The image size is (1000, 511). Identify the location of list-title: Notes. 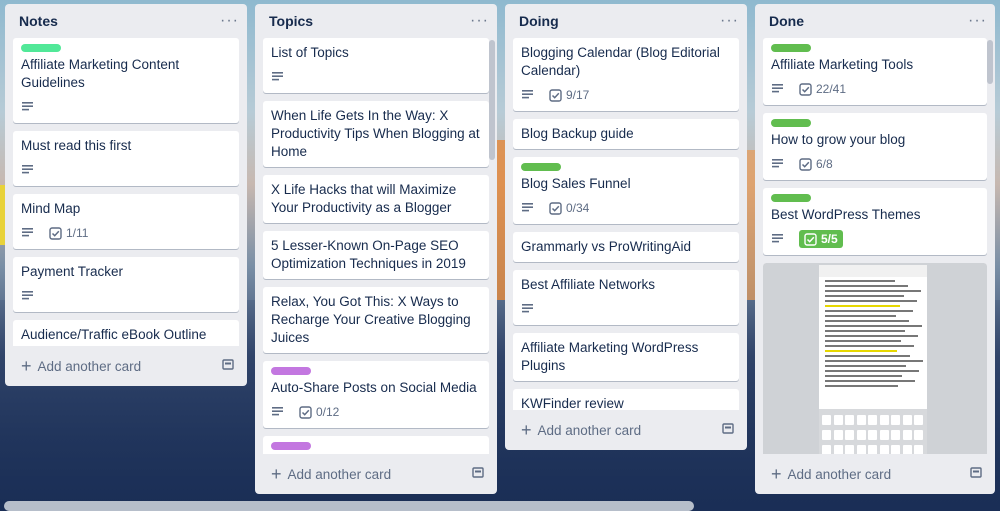
(38, 21).